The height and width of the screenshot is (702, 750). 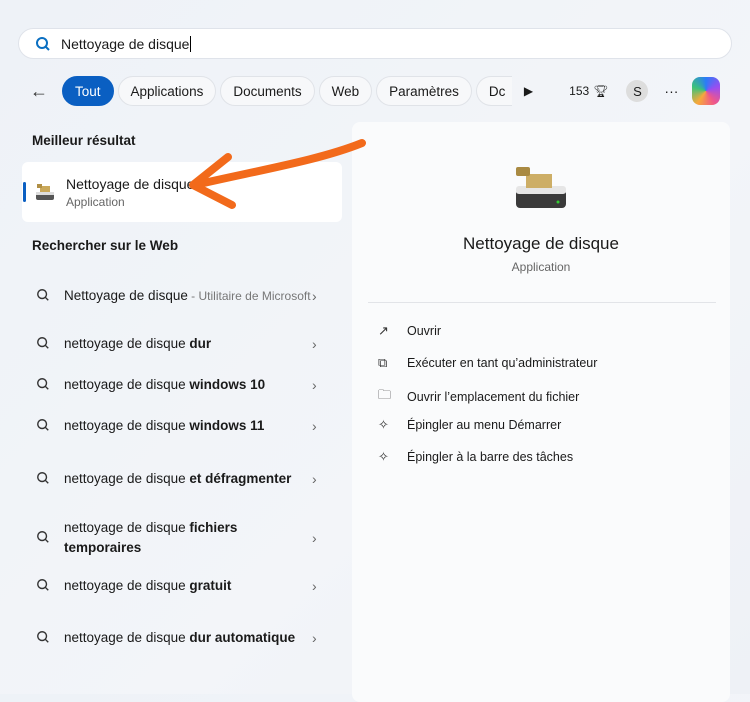 What do you see at coordinates (188, 538) in the screenshot?
I see `web-search-text: nettoyage de disque fichiers temporaires` at bounding box center [188, 538].